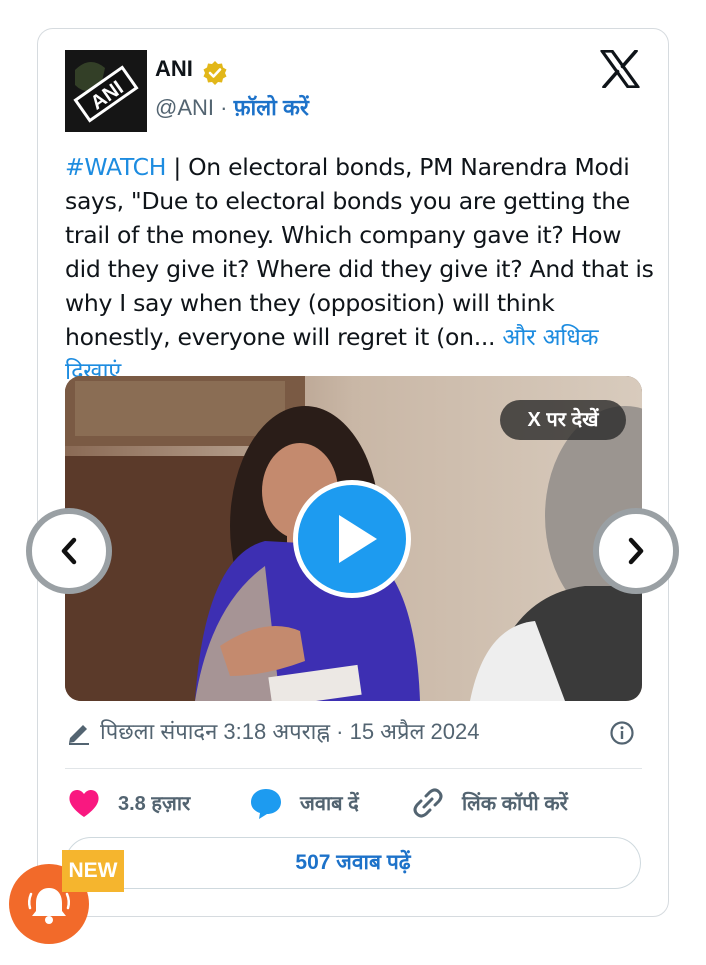 The width and height of the screenshot is (706, 965). Describe the element at coordinates (115, 167) in the screenshot. I see `hashtag-link: #WATCH` at that location.